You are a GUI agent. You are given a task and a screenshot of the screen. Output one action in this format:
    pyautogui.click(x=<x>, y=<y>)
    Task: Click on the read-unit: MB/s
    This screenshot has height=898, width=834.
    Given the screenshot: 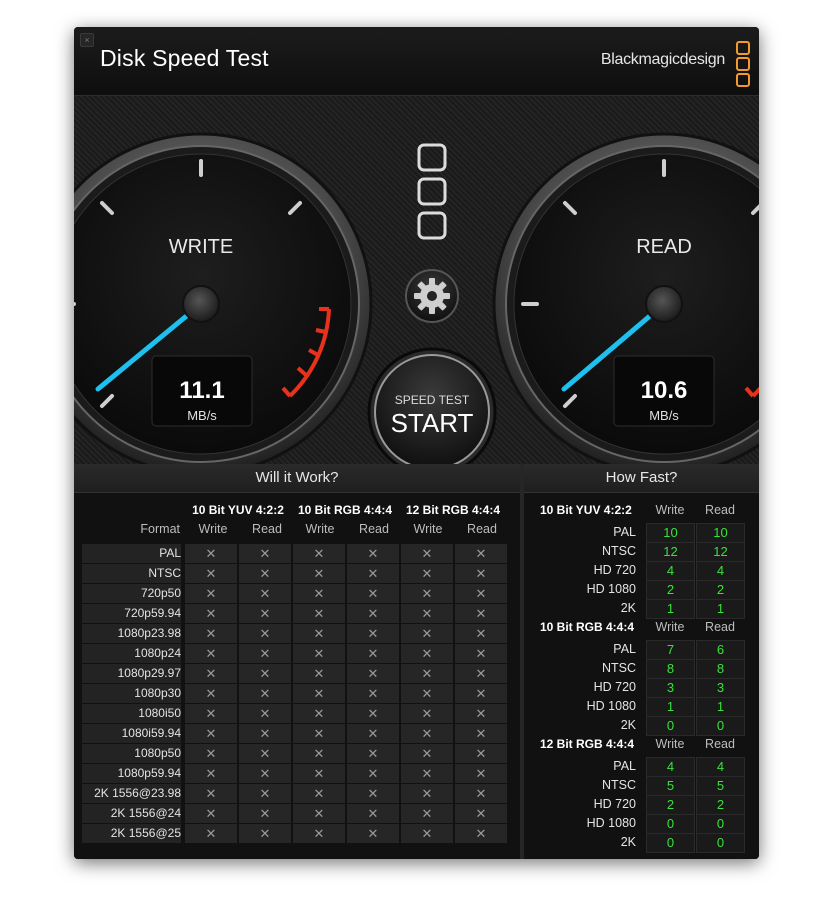 What is the action you would take?
    pyautogui.click(x=664, y=415)
    